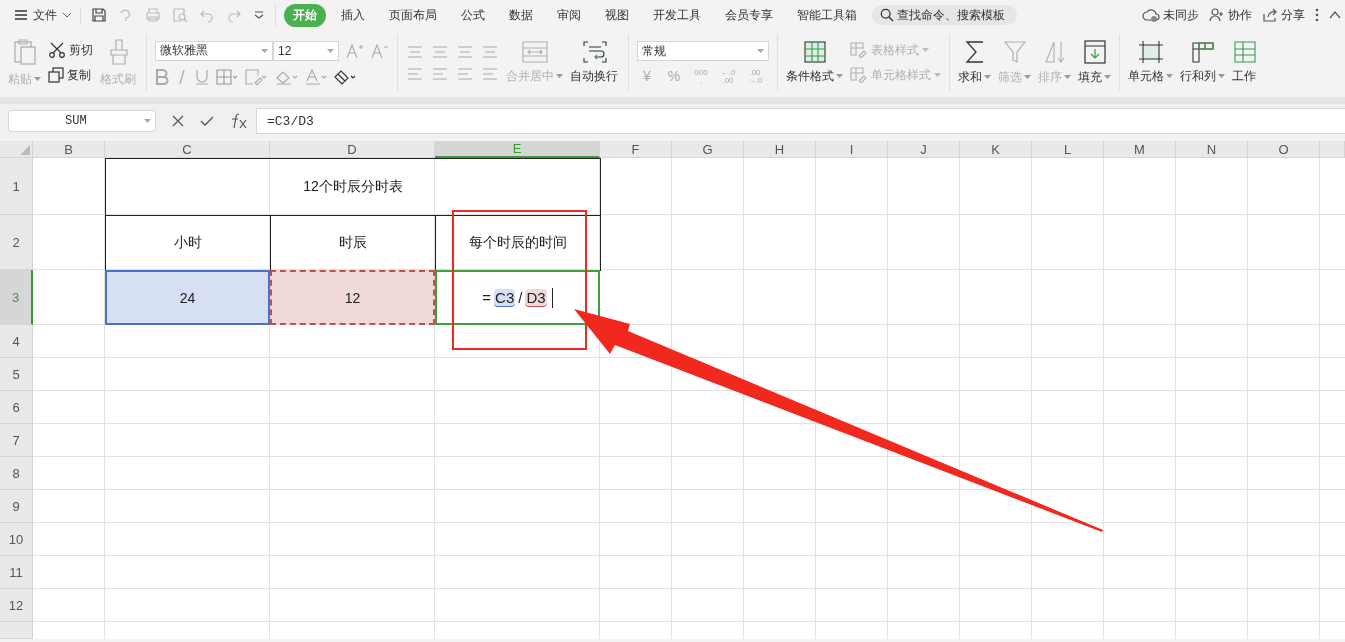 The width and height of the screenshot is (1345, 642). Describe the element at coordinates (316, 76) in the screenshot. I see `font-color-icon` at that location.